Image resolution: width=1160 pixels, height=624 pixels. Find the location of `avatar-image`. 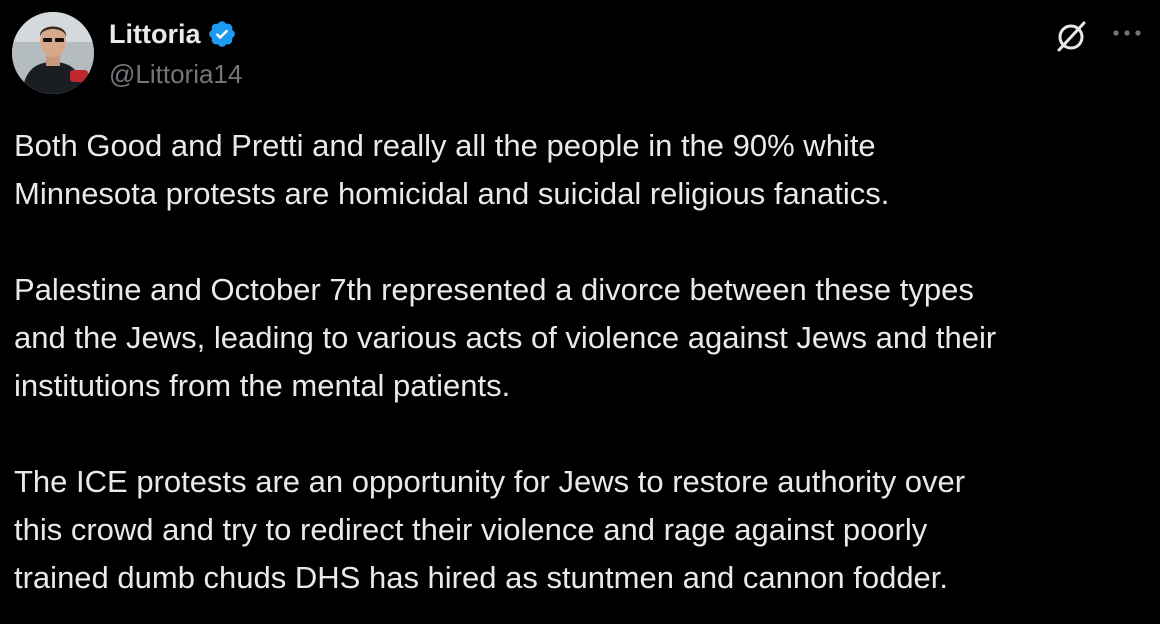

avatar-image is located at coordinates (53, 53).